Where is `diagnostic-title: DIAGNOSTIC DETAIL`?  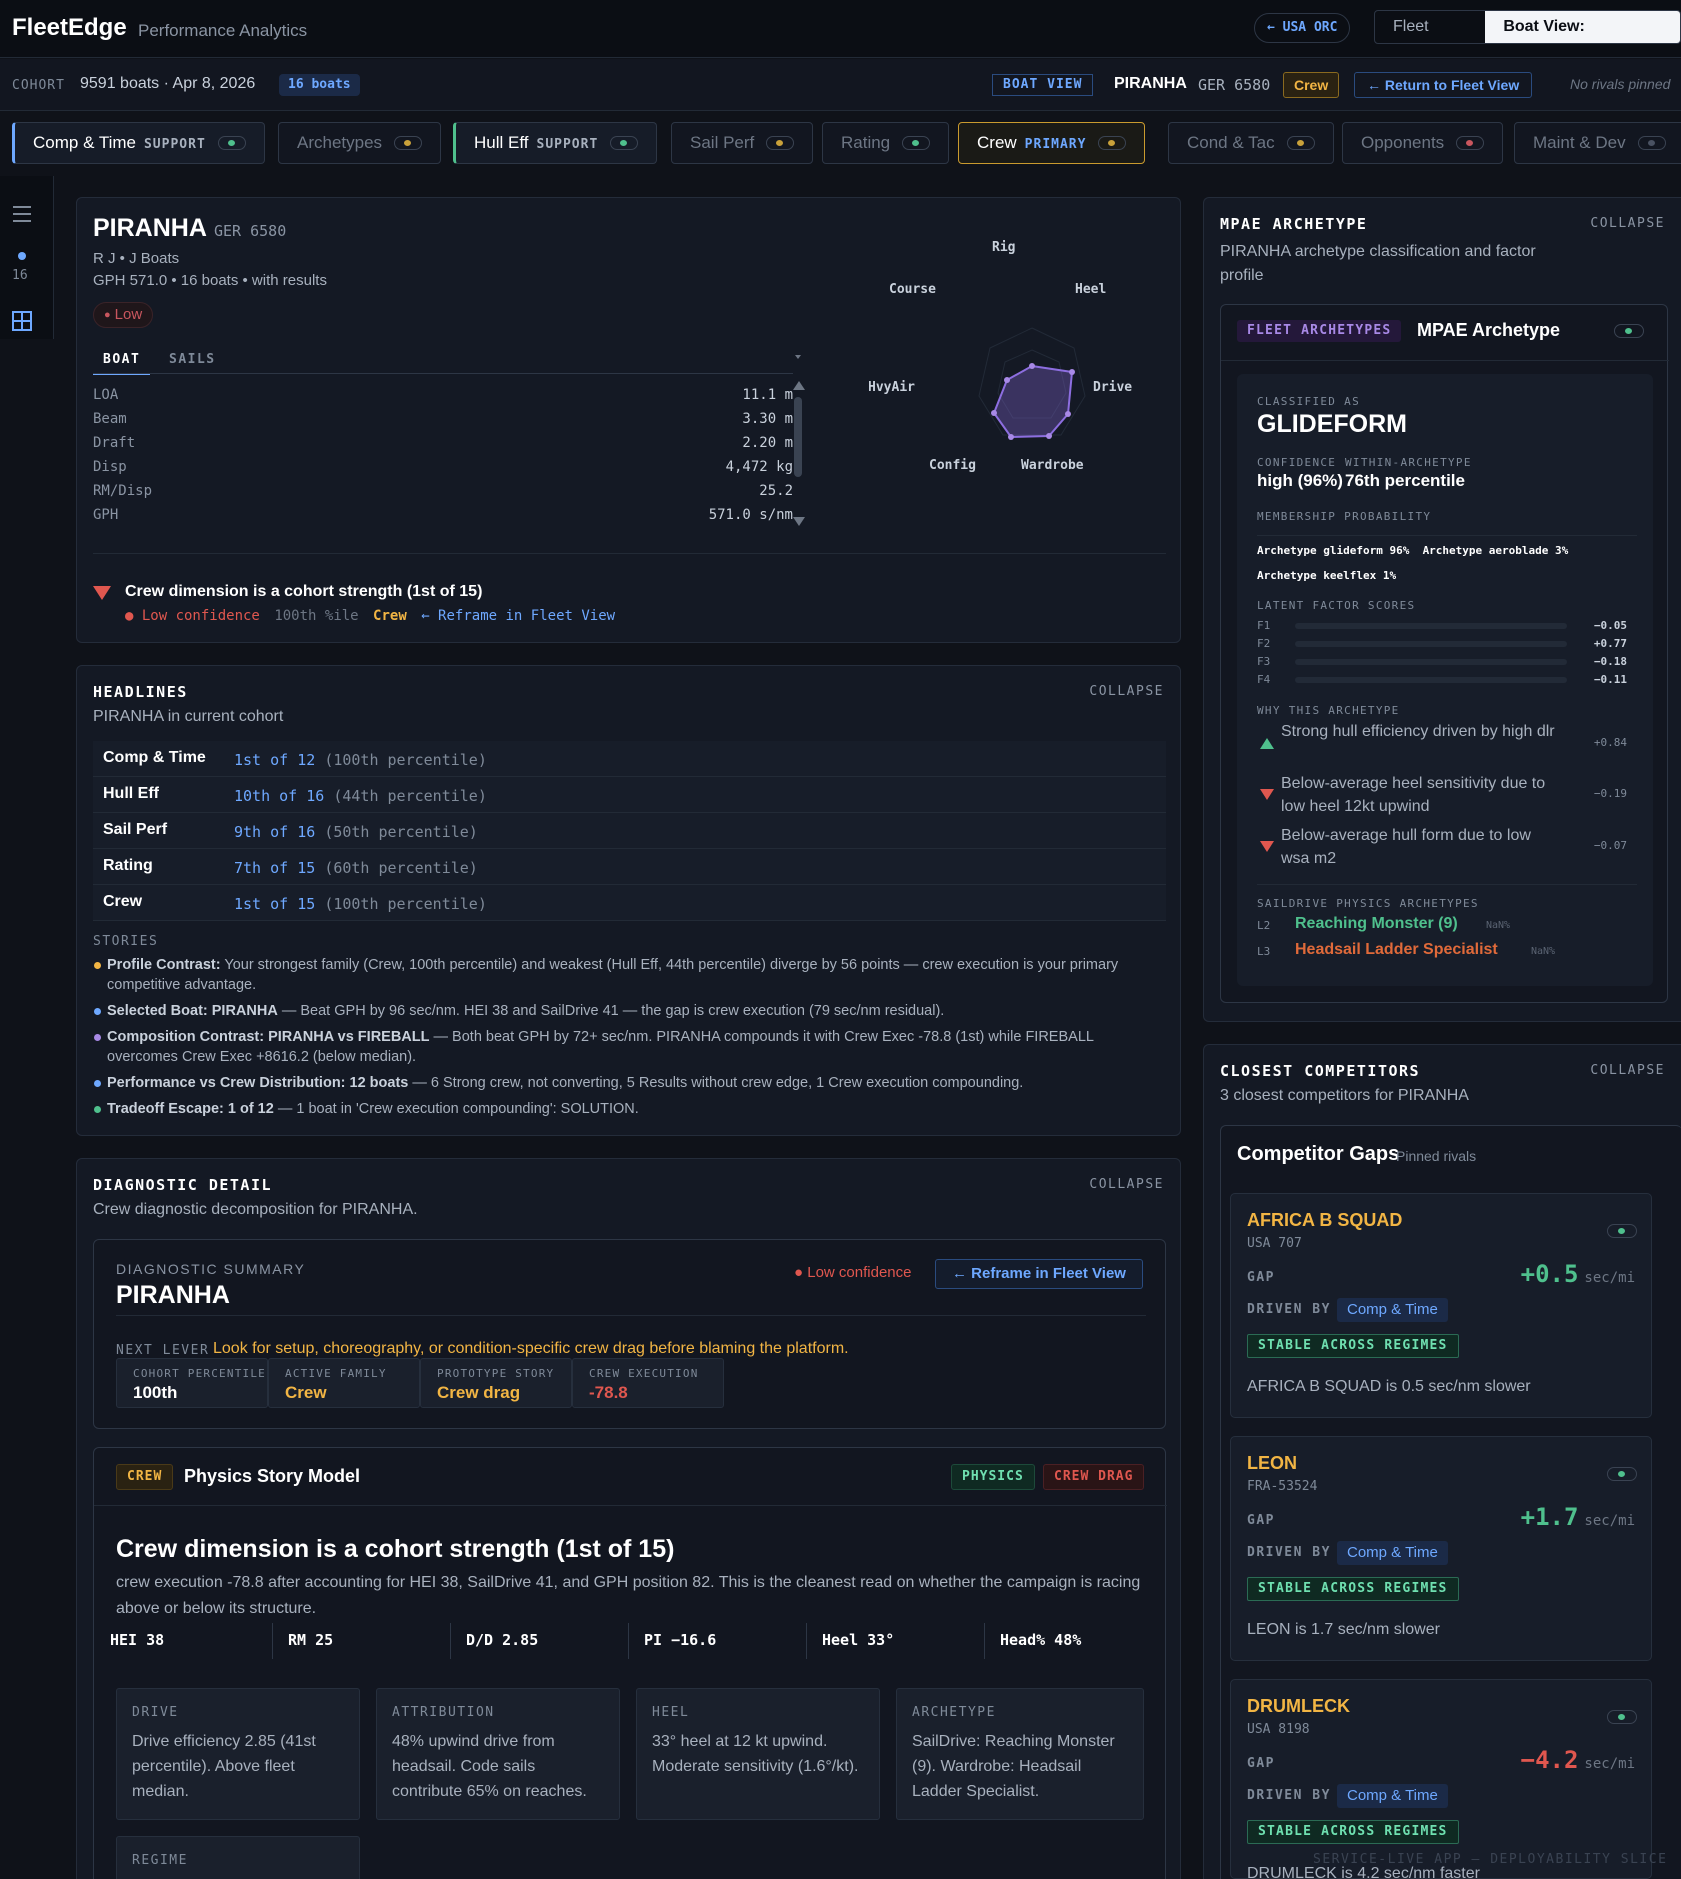
diagnostic-title: DIAGNOSTIC DETAIL is located at coordinates (183, 1185).